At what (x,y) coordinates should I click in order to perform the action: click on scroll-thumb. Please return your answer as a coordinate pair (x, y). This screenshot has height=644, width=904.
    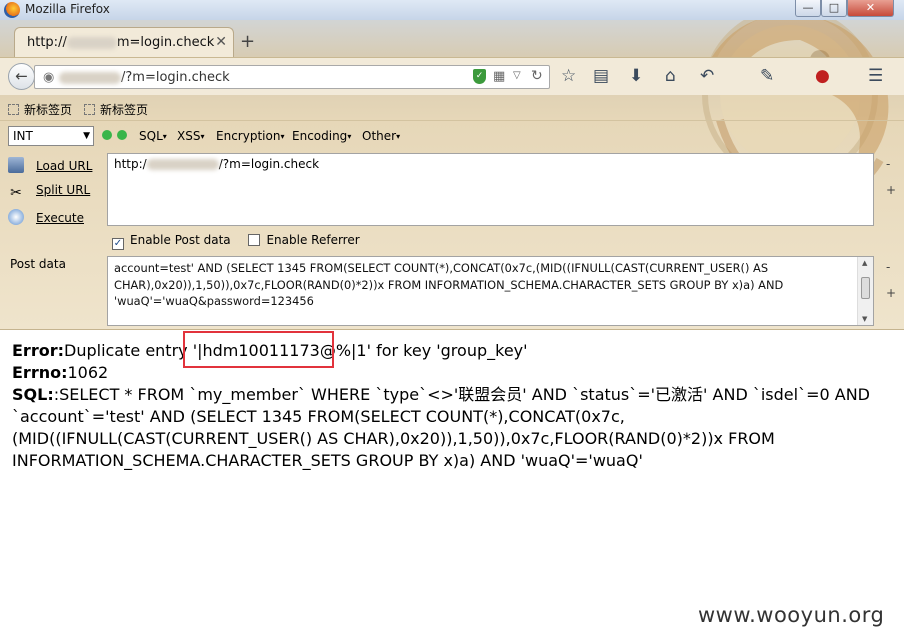
    Looking at the image, I should click on (865, 288).